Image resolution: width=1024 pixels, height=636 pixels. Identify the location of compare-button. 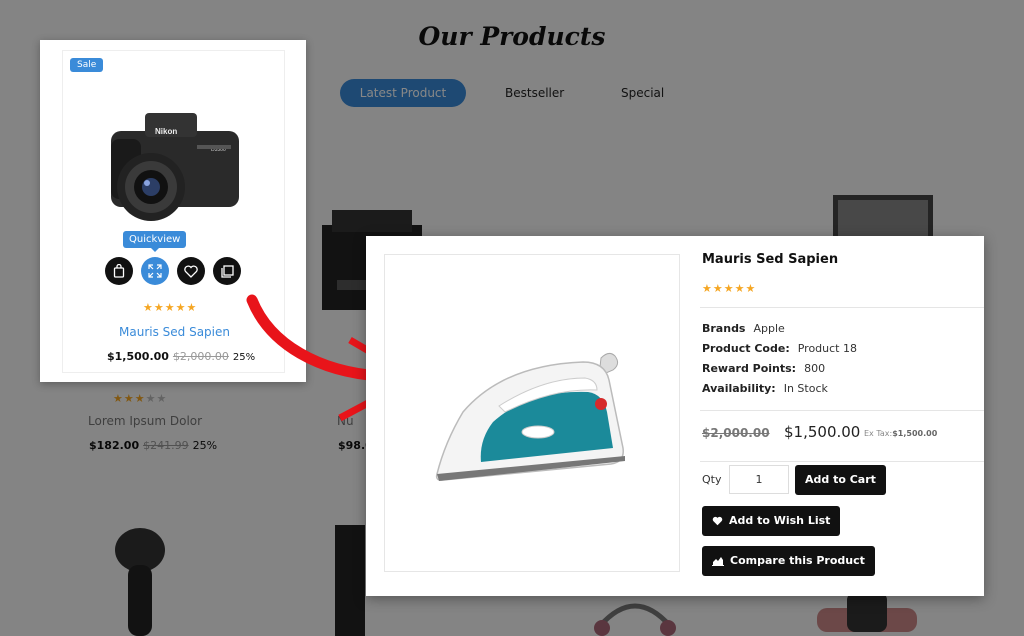
(227, 271).